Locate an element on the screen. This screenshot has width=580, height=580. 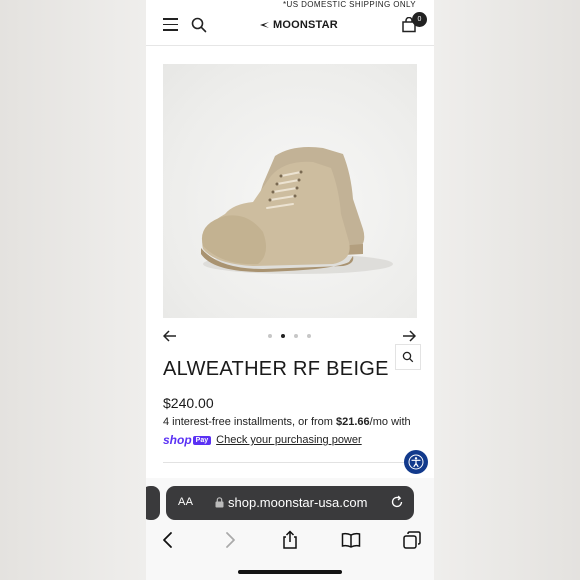
hamburger-menu-icon is located at coordinates (170, 25).